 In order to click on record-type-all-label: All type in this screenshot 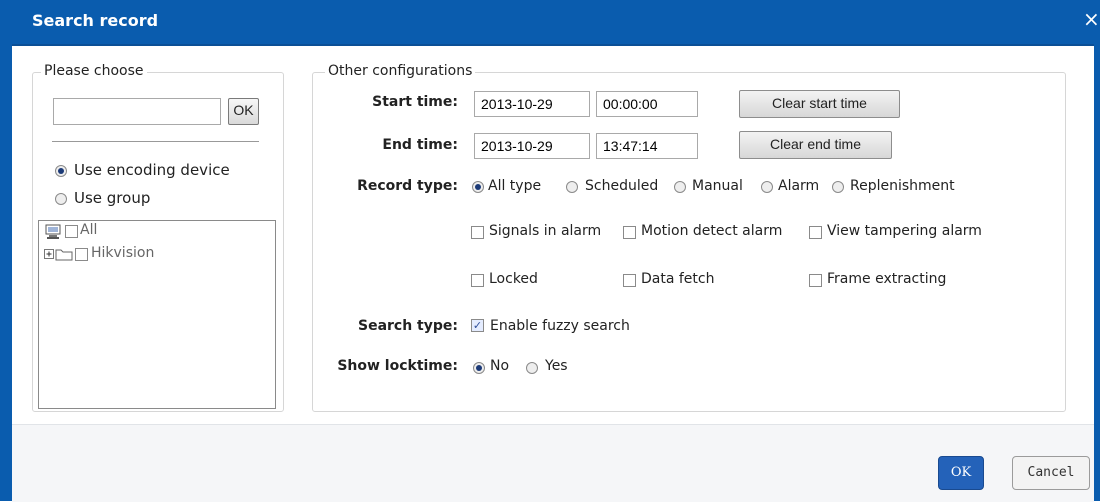, I will do `click(515, 186)`.